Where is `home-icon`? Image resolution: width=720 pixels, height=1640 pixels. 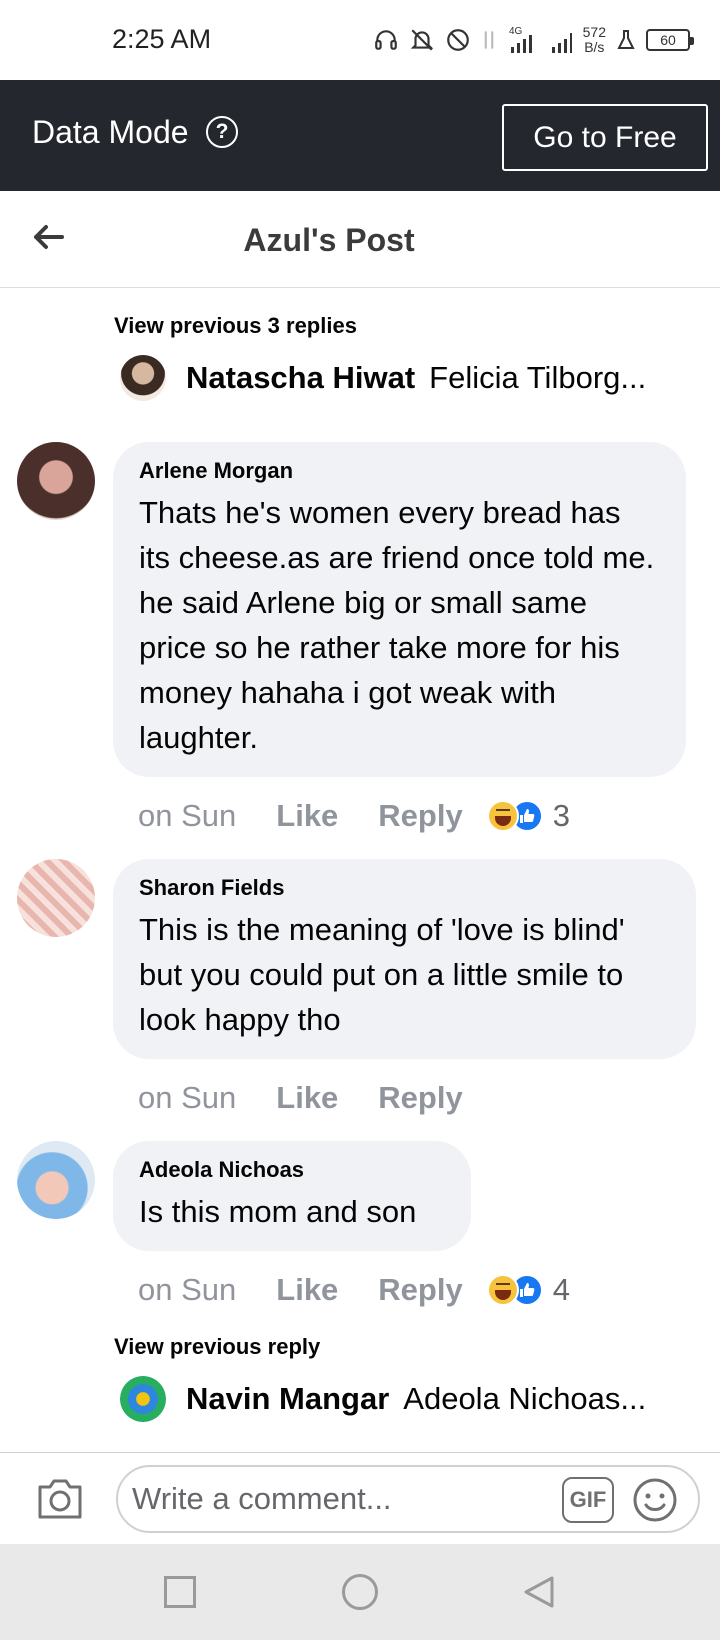
home-icon is located at coordinates (360, 1592).